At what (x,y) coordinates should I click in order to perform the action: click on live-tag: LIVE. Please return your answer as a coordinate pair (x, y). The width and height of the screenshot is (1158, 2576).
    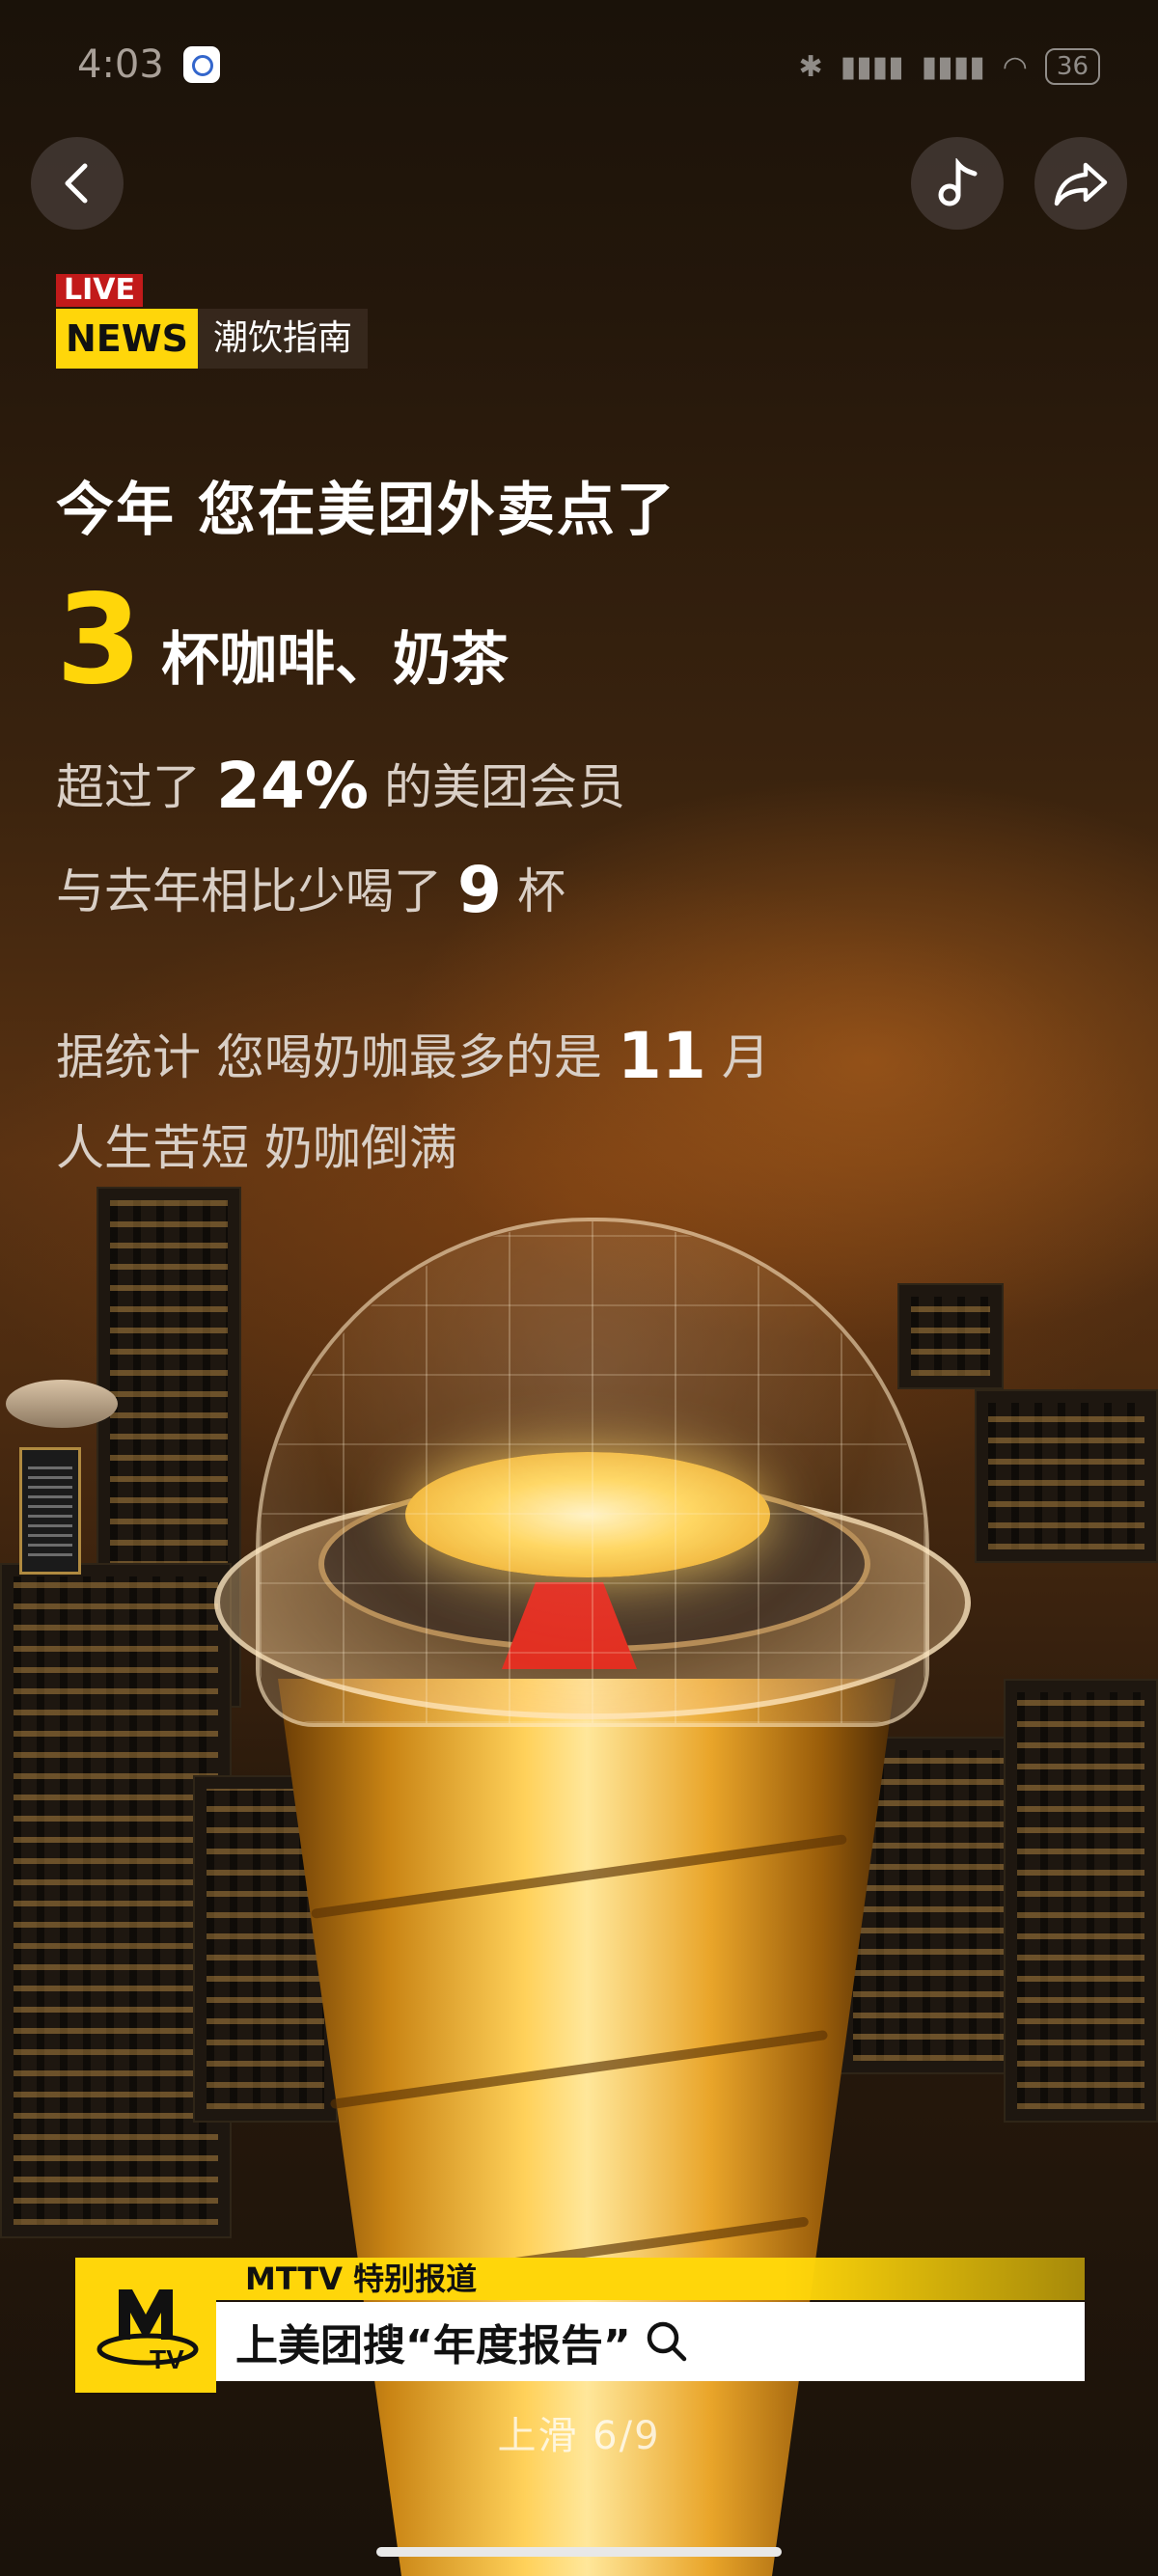
    Looking at the image, I should click on (99, 290).